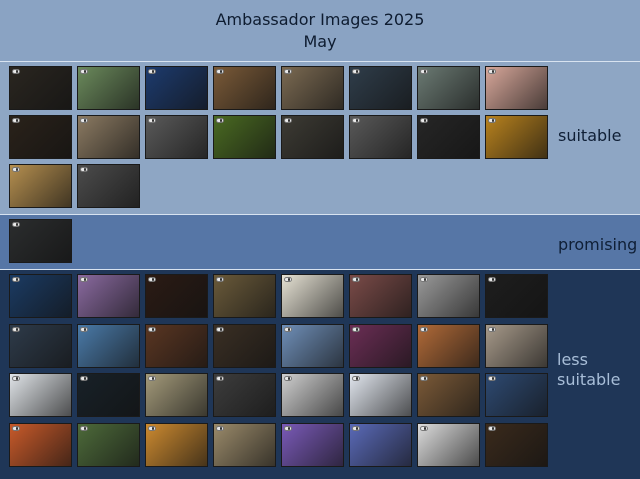 The height and width of the screenshot is (479, 640). I want to click on section-label-less-suitable: less suitable, so click(588, 370).